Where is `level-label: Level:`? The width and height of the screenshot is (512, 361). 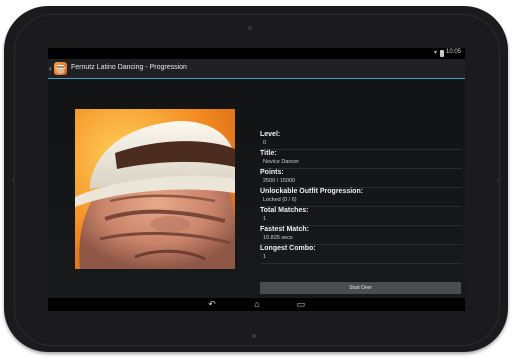 level-label: Level: is located at coordinates (270, 134).